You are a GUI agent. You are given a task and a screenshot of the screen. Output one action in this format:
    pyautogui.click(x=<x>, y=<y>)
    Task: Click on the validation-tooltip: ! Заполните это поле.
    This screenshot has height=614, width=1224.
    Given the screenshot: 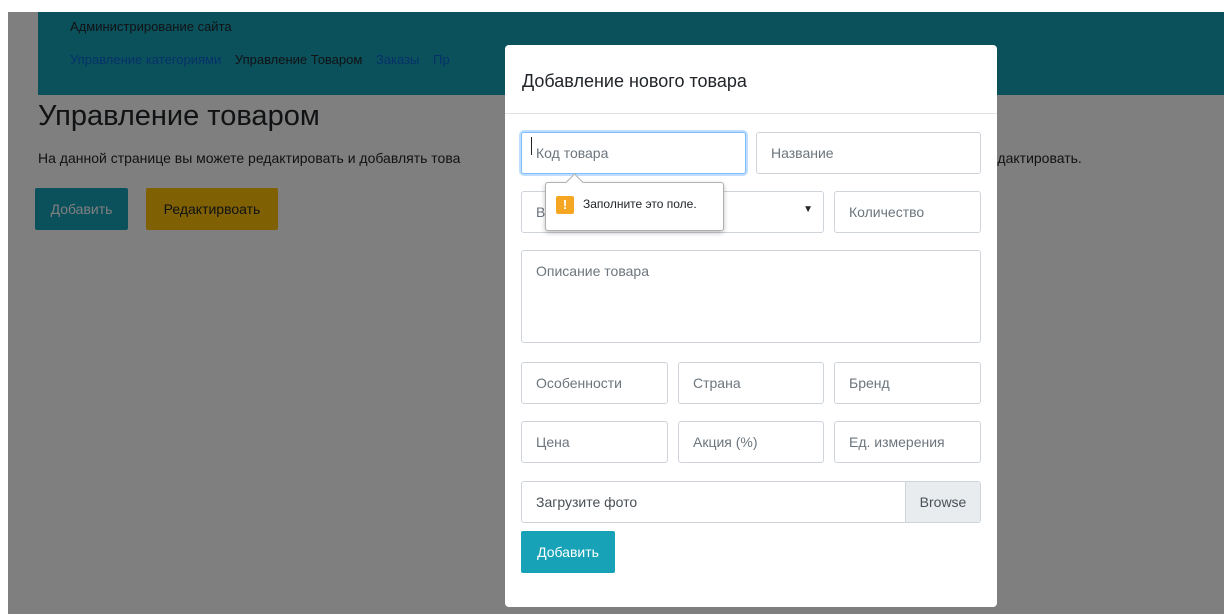 What is the action you would take?
    pyautogui.click(x=634, y=202)
    